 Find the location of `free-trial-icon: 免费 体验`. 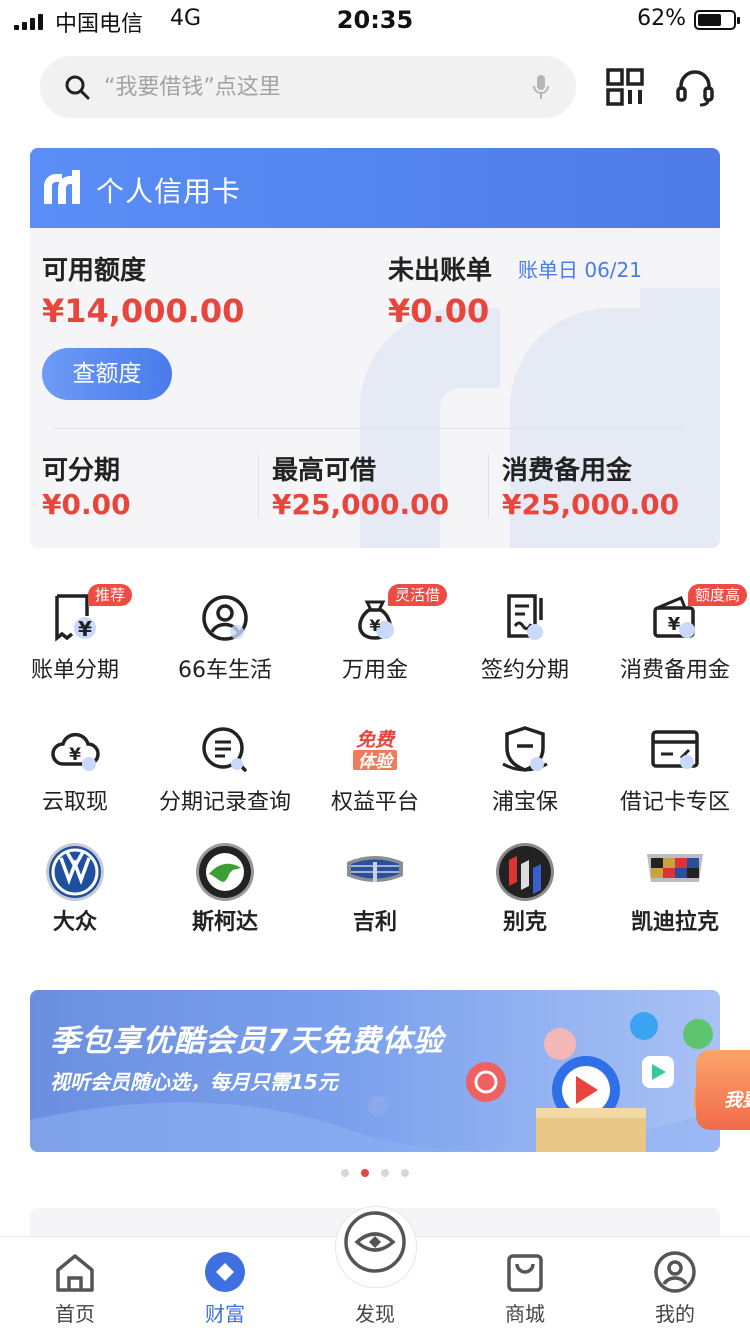

free-trial-icon: 免费 体验 is located at coordinates (375, 750).